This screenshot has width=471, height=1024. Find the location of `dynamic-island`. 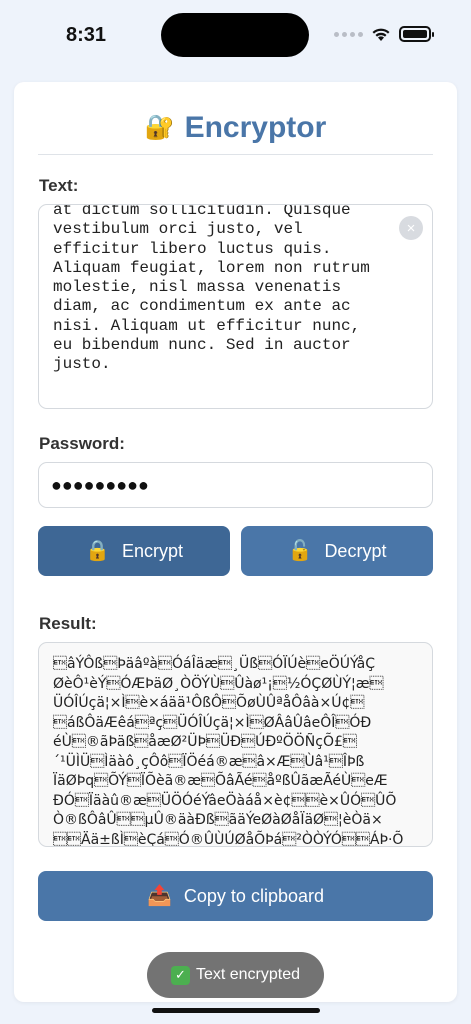

dynamic-island is located at coordinates (235, 35).